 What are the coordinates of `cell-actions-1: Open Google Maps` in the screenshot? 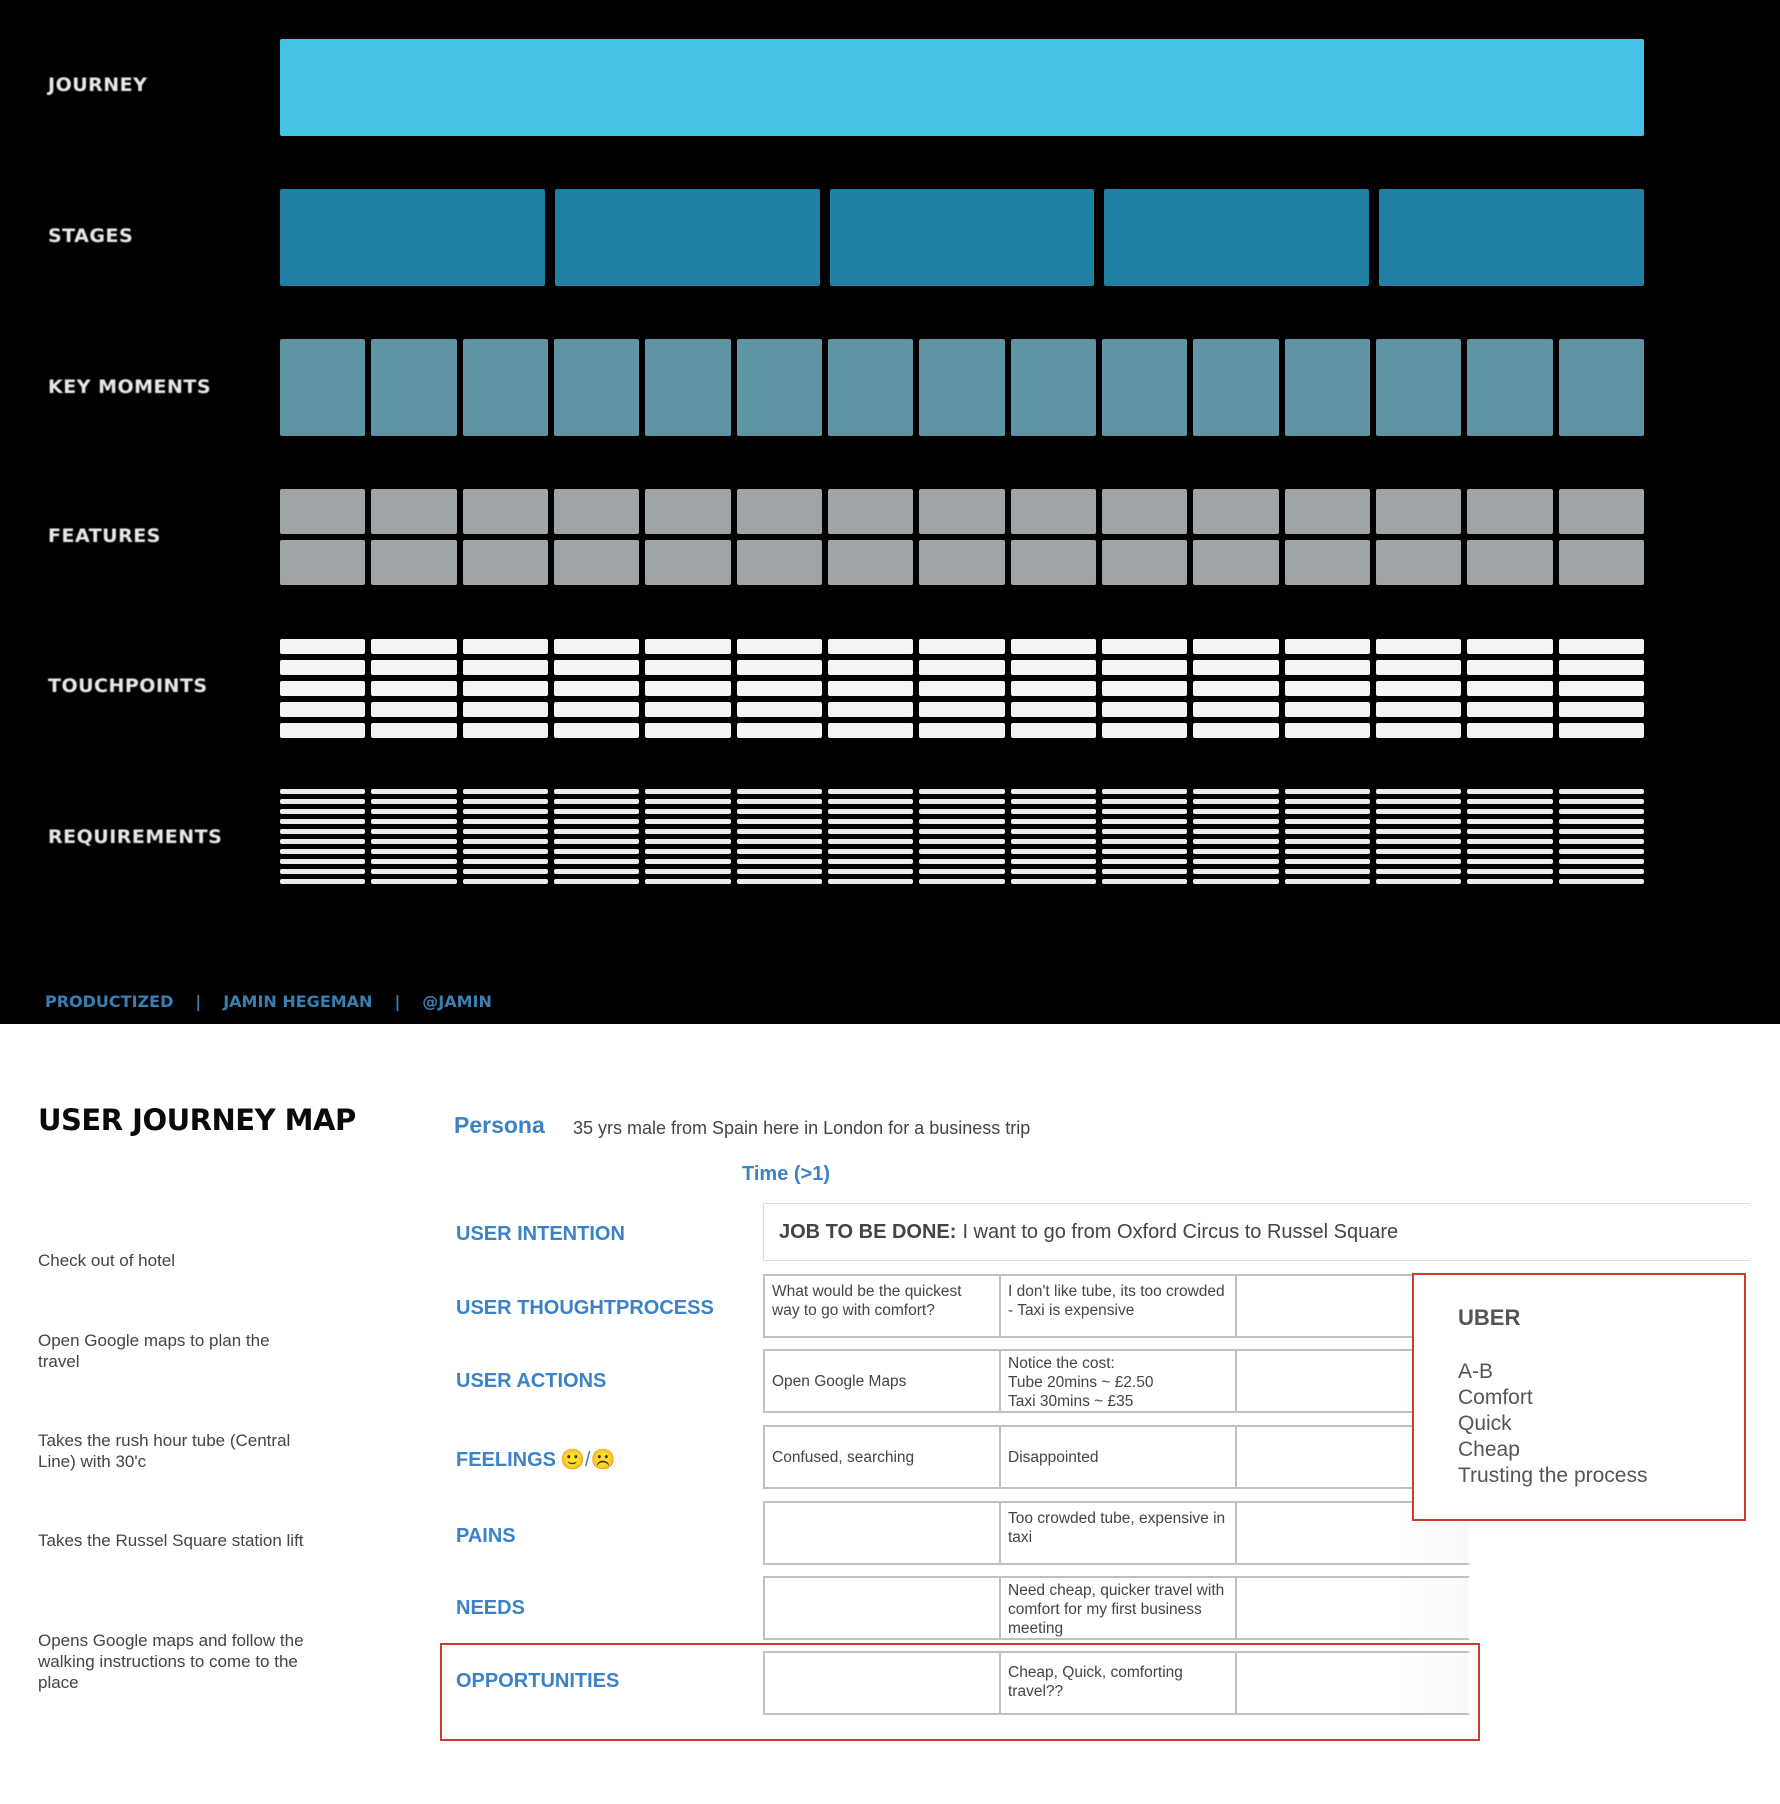 It's located at (882, 1381).